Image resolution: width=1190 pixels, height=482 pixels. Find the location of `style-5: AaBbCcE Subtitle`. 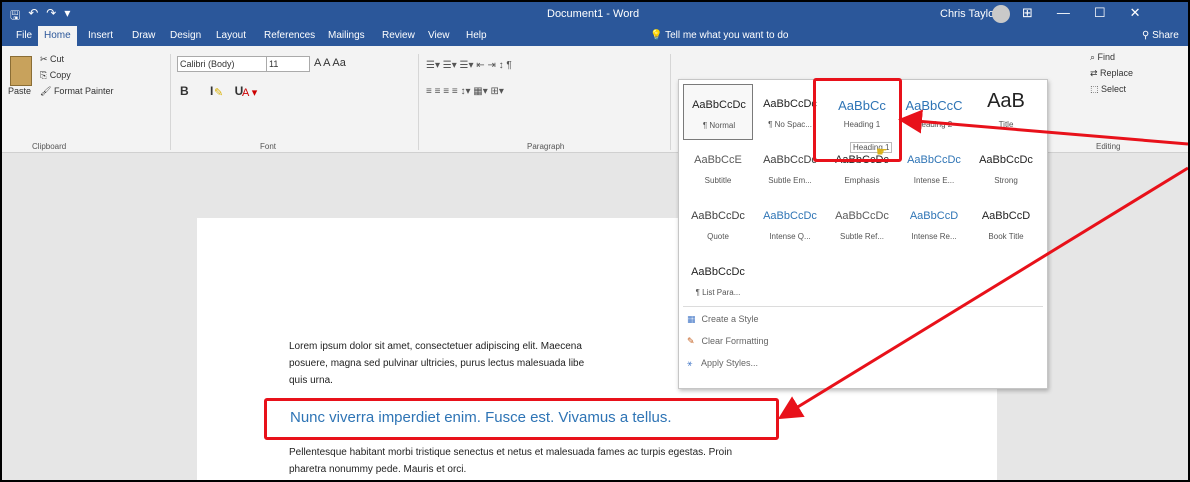

style-5: AaBbCcE Subtitle is located at coordinates (718, 168).